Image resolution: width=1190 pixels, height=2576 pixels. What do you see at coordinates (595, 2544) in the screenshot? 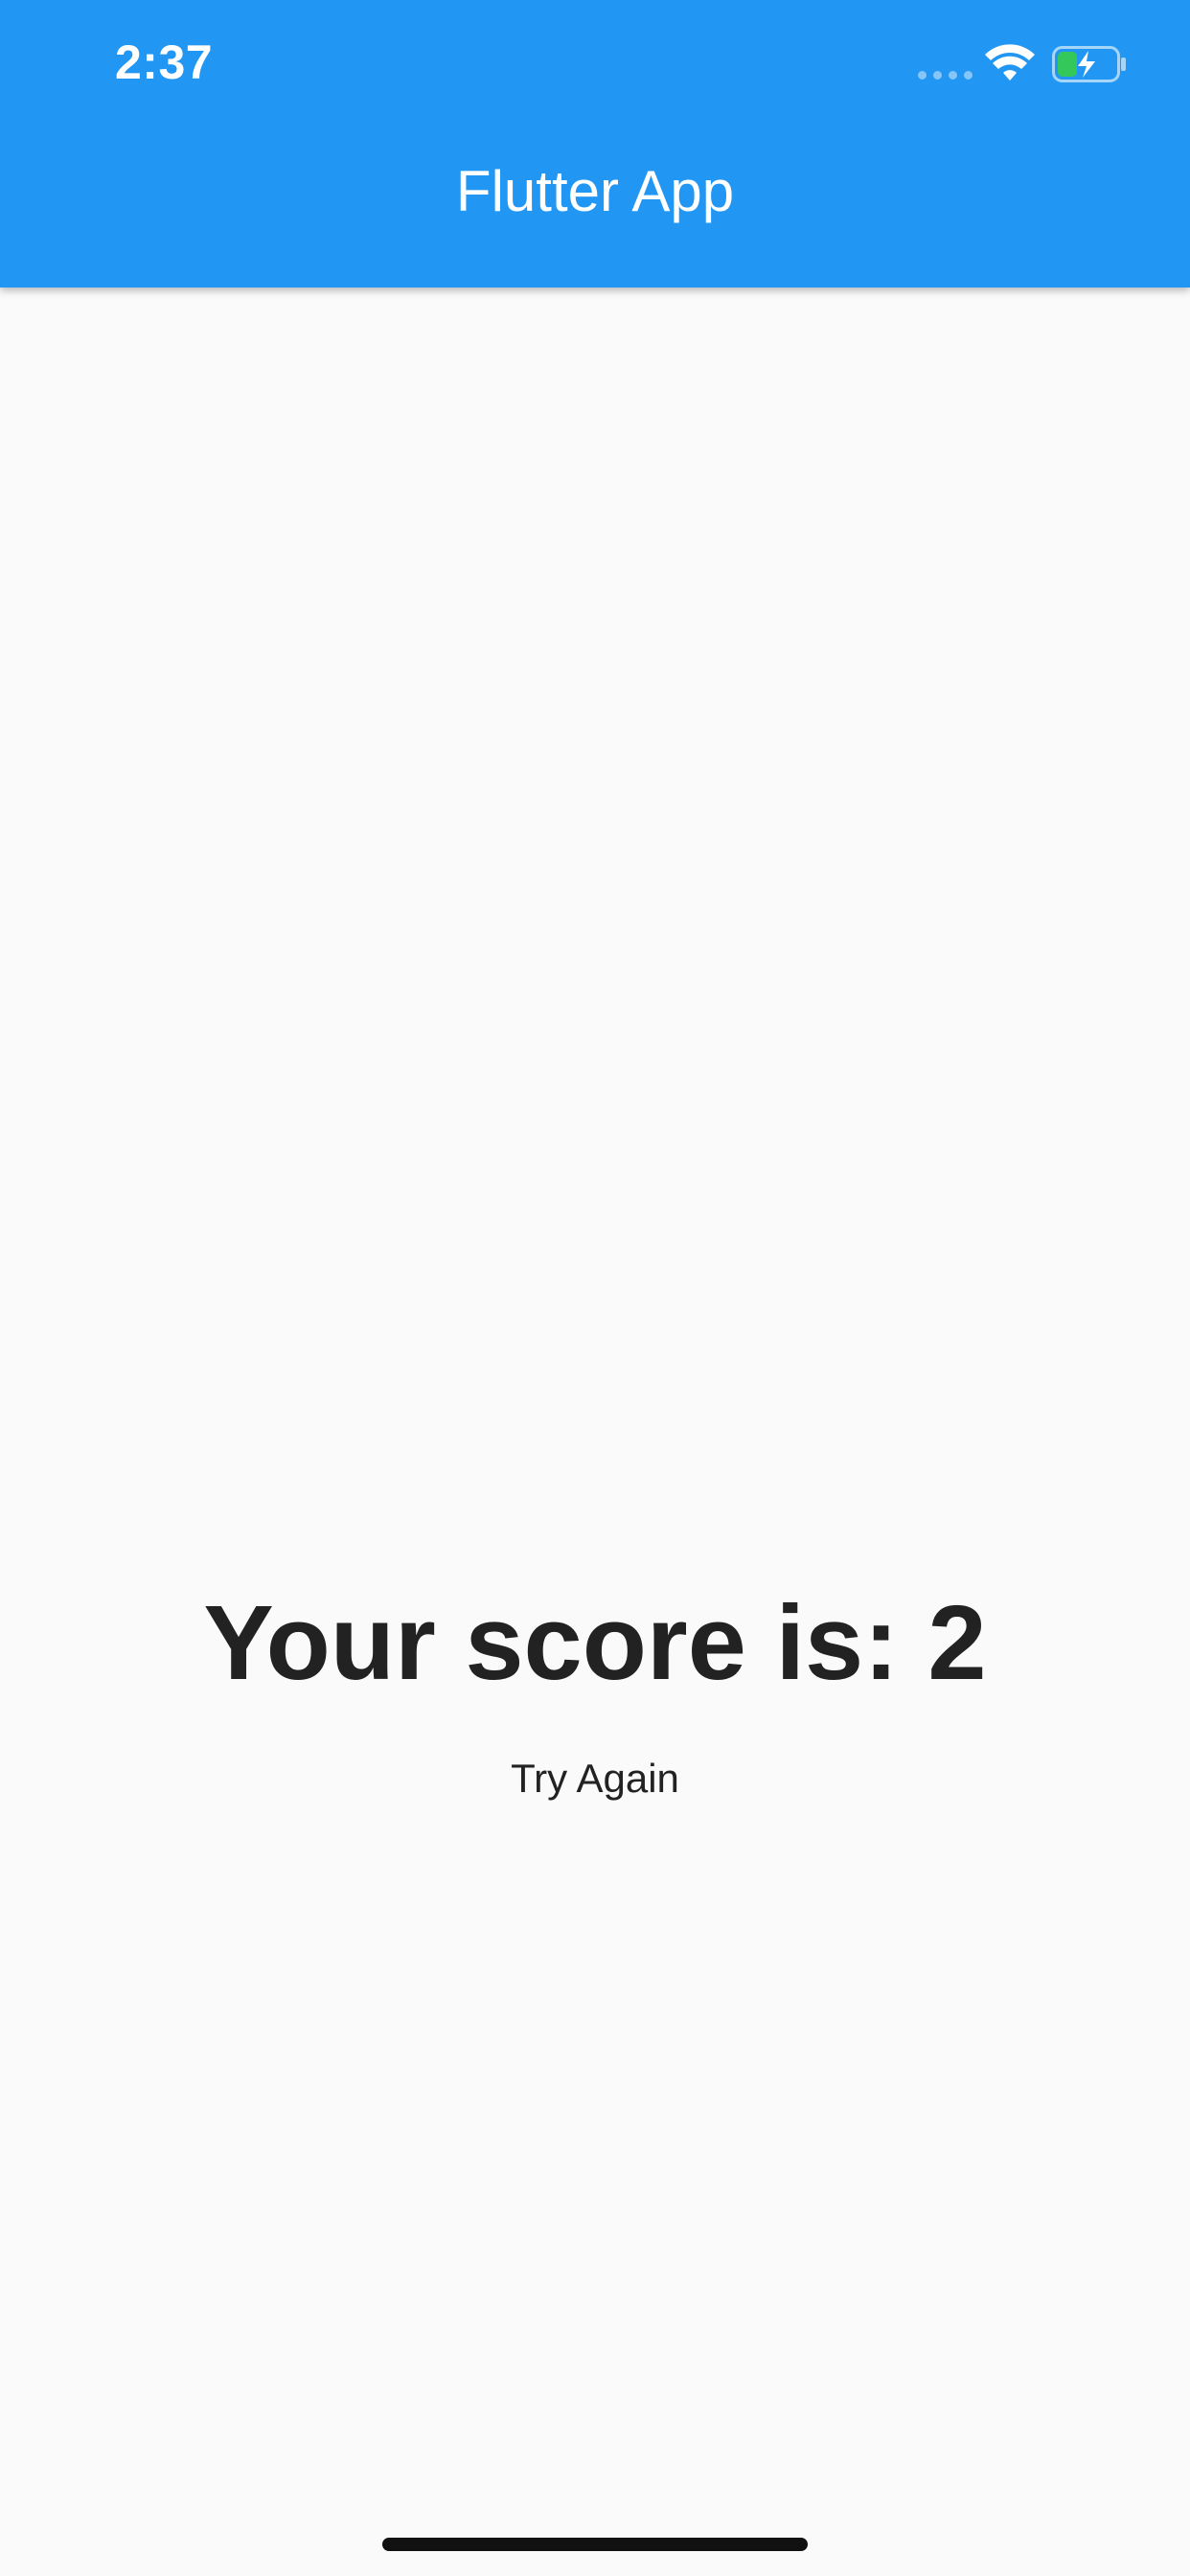
I see `home-indicator` at bounding box center [595, 2544].